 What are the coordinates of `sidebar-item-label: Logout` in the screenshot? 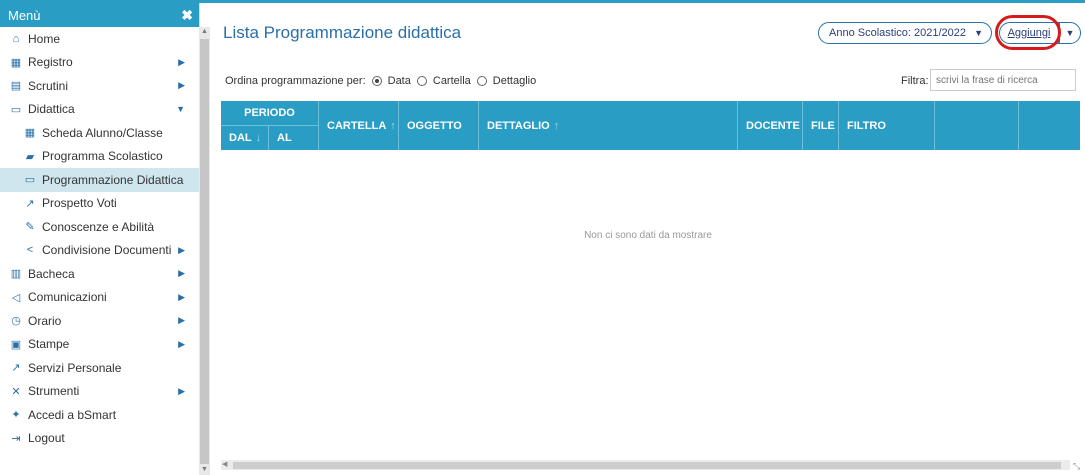 It's located at (46, 438).